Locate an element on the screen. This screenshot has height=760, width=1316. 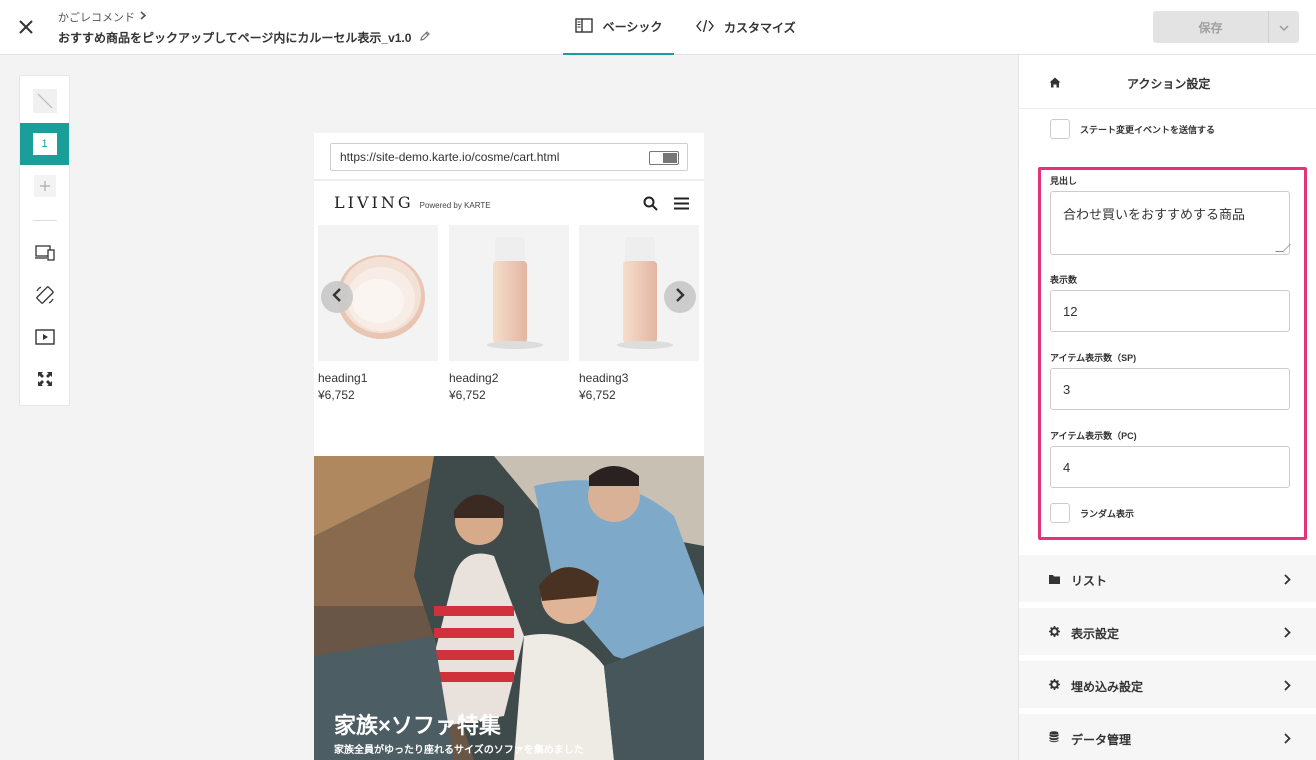
folder-icon is located at coordinates (1054, 580).